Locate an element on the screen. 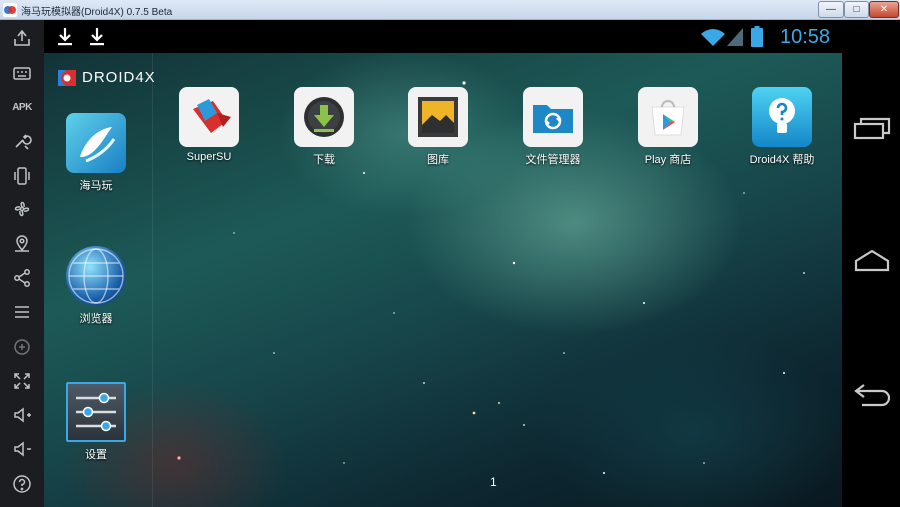 The height and width of the screenshot is (507, 900). help-icon is located at coordinates (22, 484).